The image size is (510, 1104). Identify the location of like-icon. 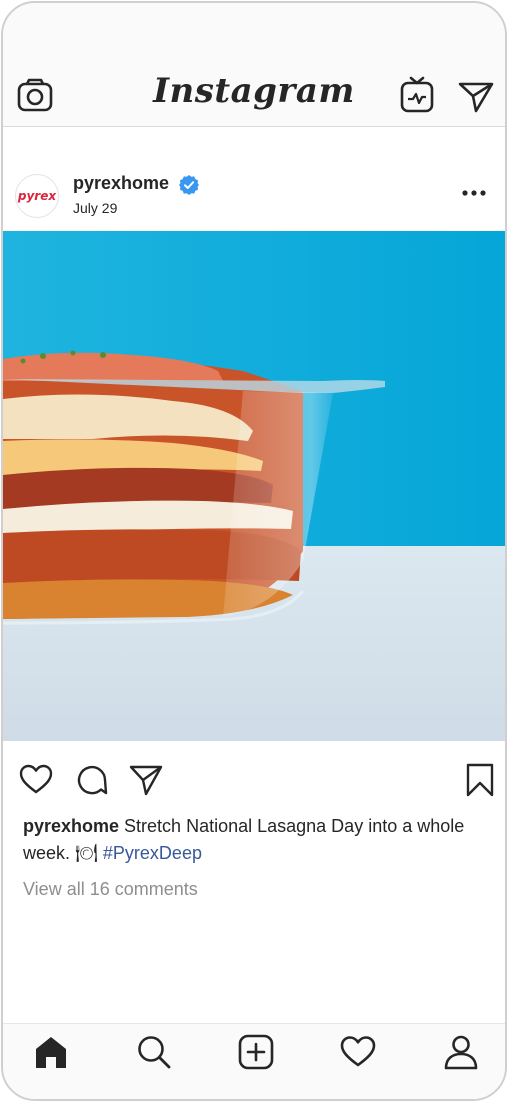
(36, 780).